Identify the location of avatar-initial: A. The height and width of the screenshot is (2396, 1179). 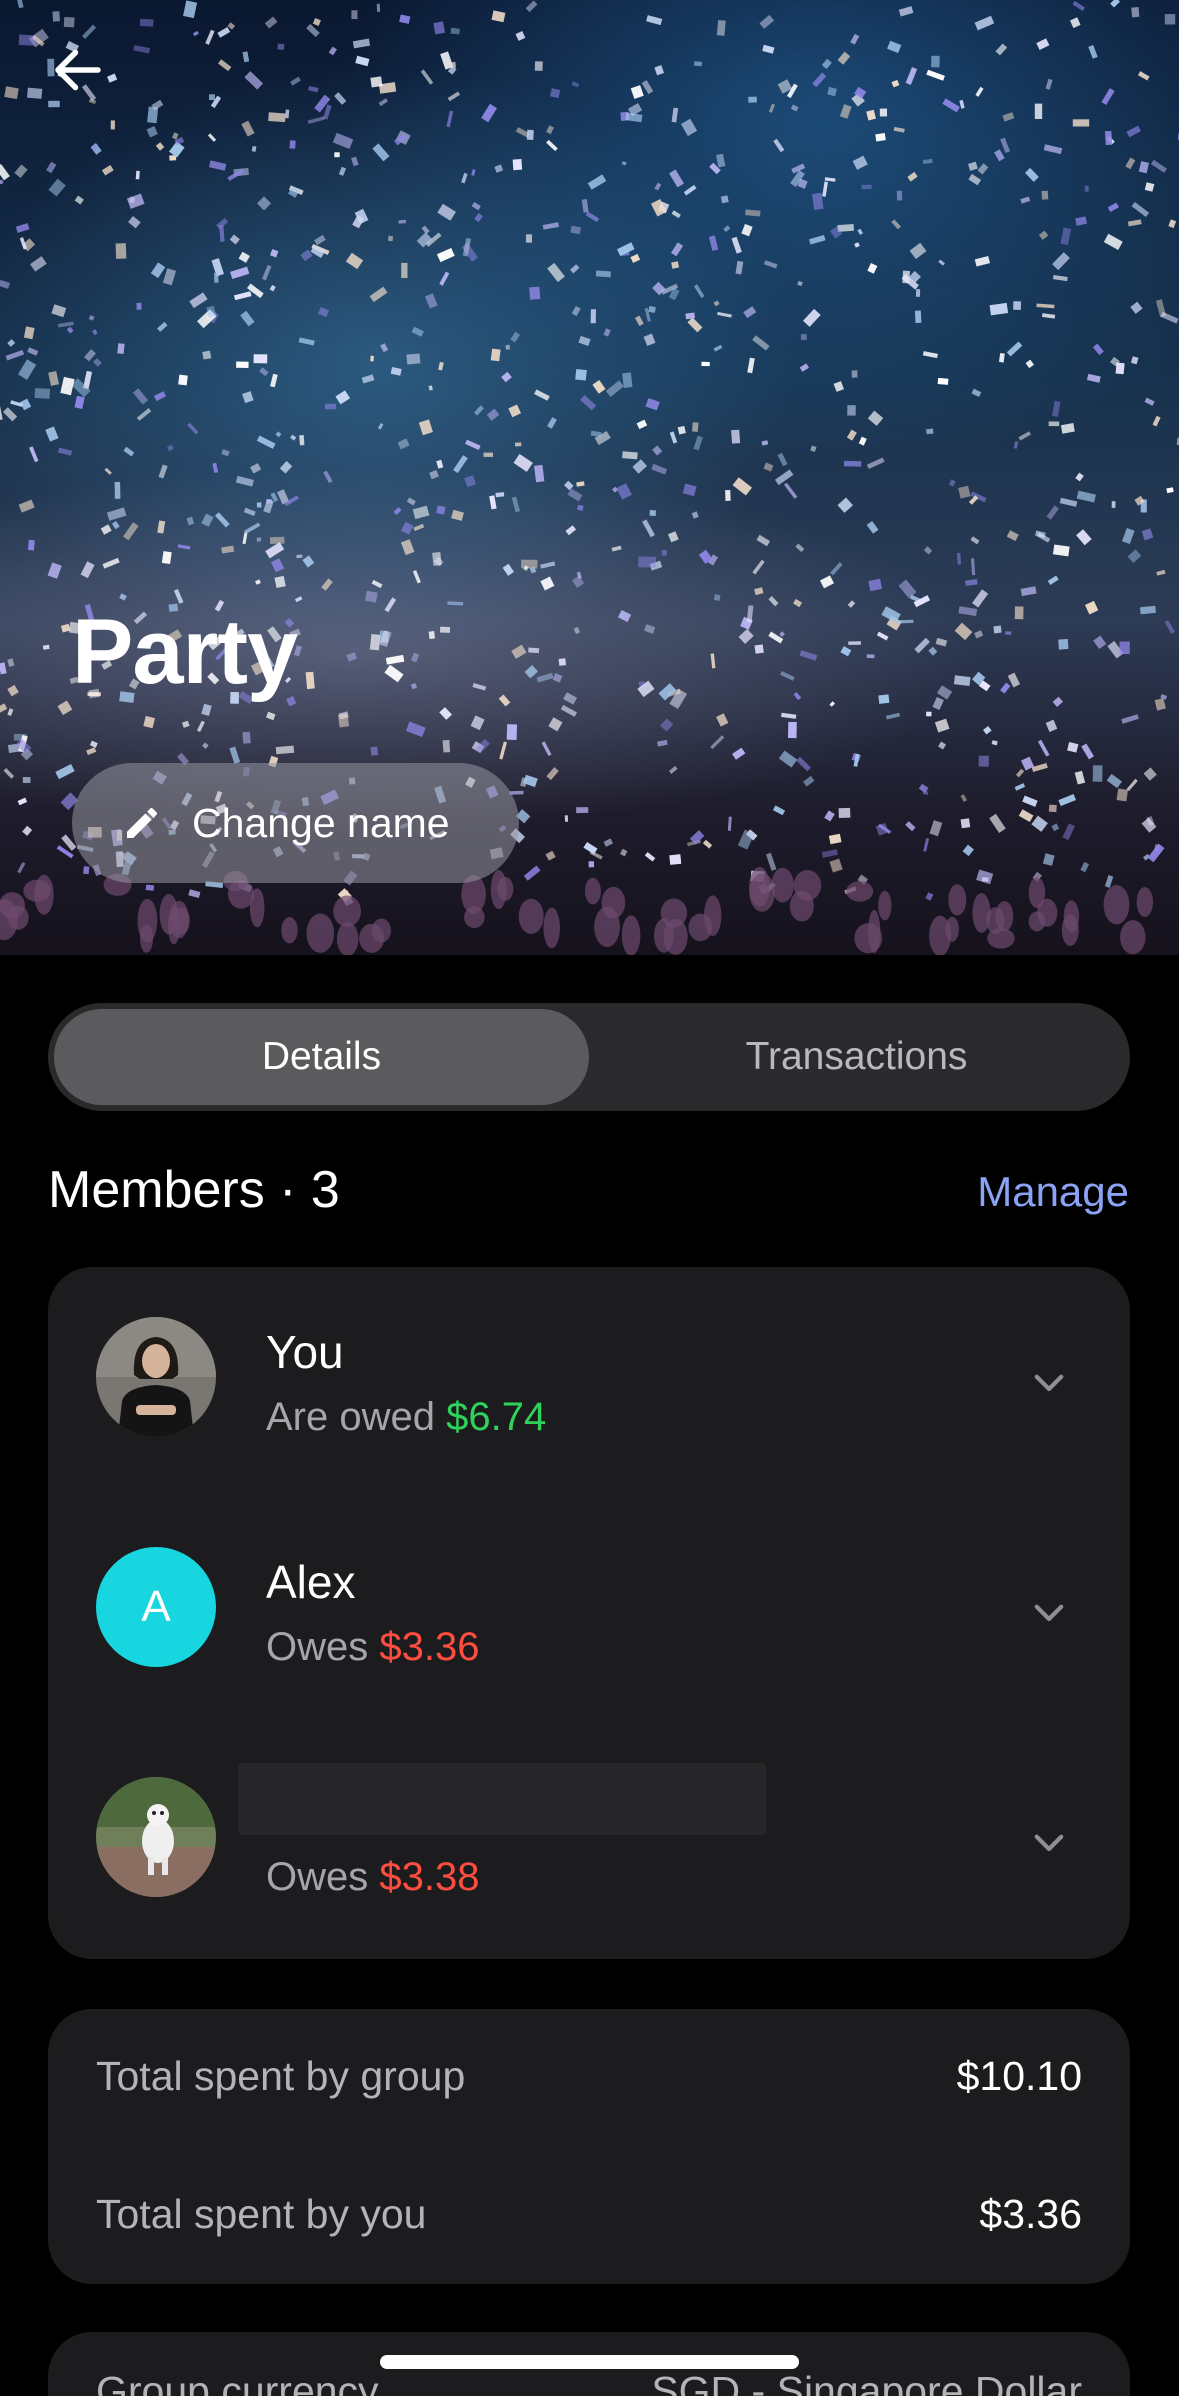
(156, 1606).